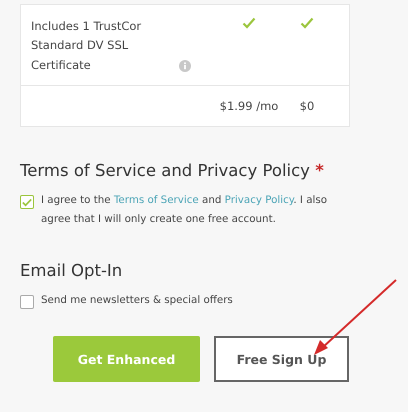  Describe the element at coordinates (156, 200) in the screenshot. I see `terms-link: Terms of Service` at that location.